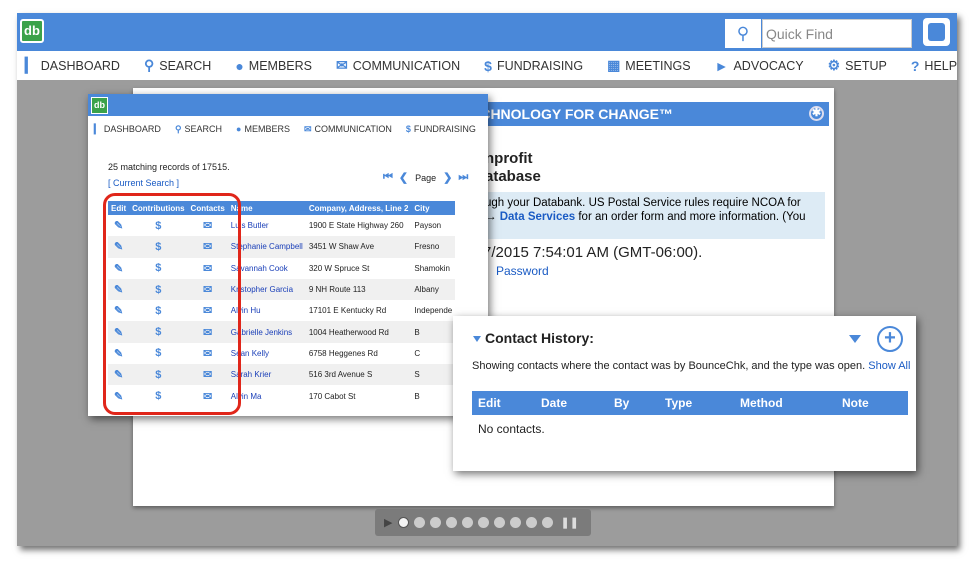  Describe the element at coordinates (172, 304) in the screenshot. I see `highlight-box` at that location.